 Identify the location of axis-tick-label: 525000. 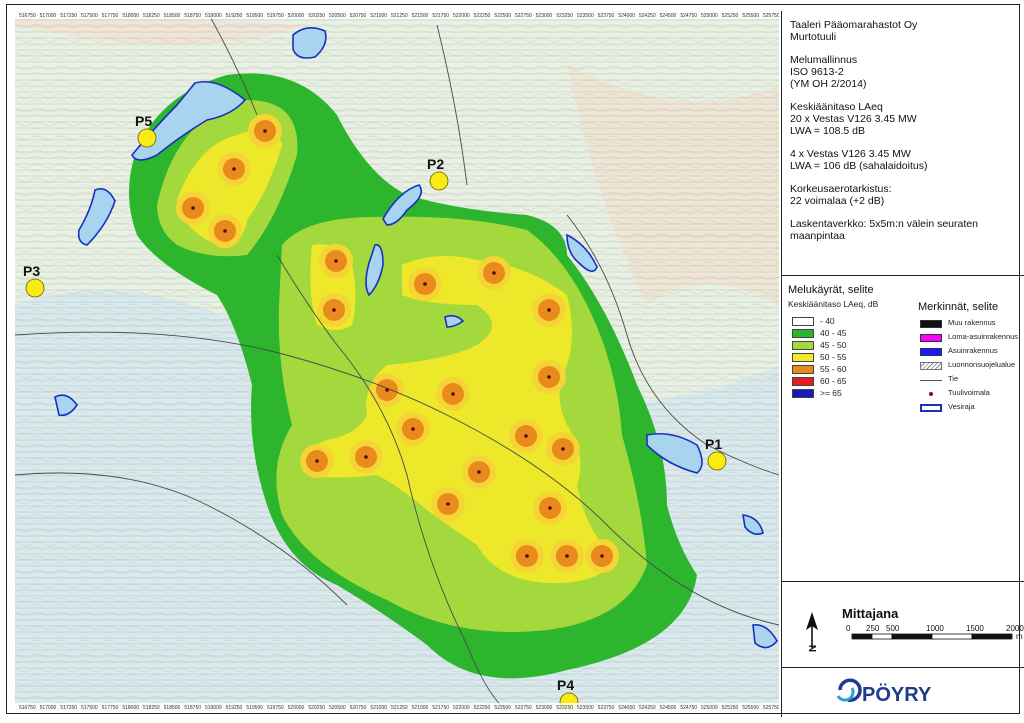
(709, 16).